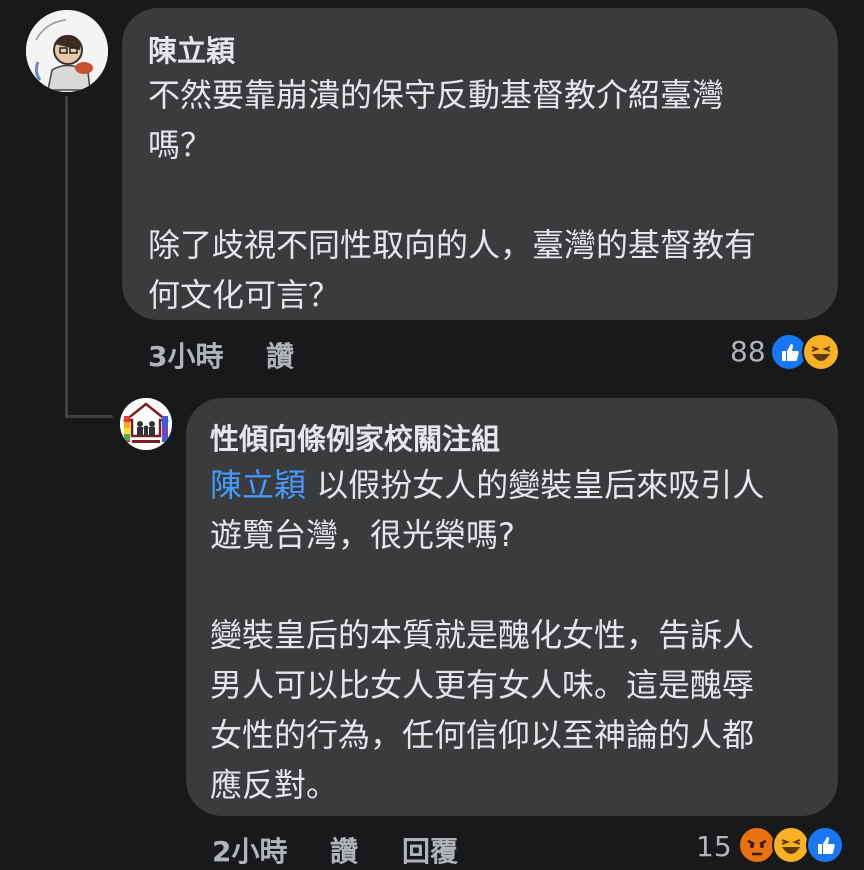 Image resolution: width=864 pixels, height=870 pixels. Describe the element at coordinates (362, 535) in the screenshot. I see `comment-line: 遊覽台灣，很光榮嗎?` at that location.